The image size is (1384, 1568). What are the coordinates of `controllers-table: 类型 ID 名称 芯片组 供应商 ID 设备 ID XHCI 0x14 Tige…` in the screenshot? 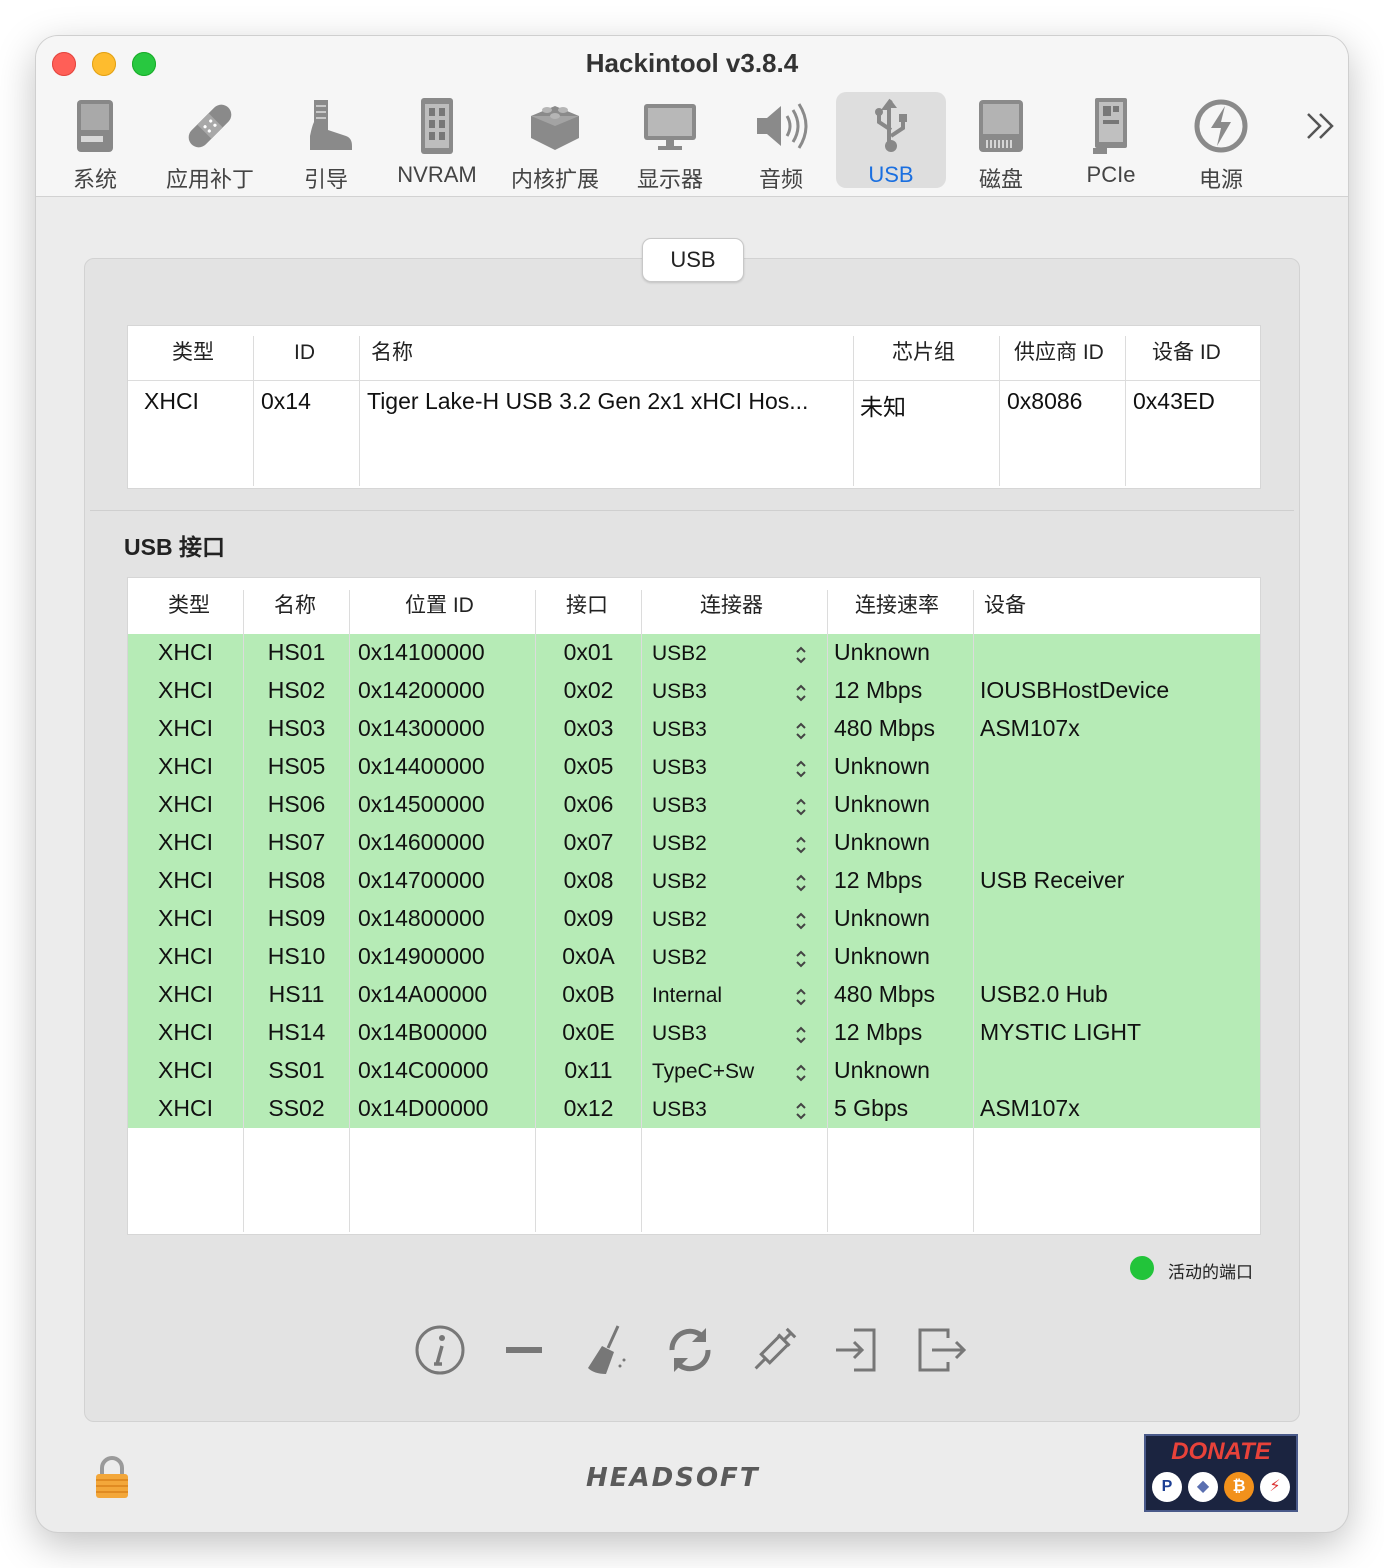 It's located at (694, 407).